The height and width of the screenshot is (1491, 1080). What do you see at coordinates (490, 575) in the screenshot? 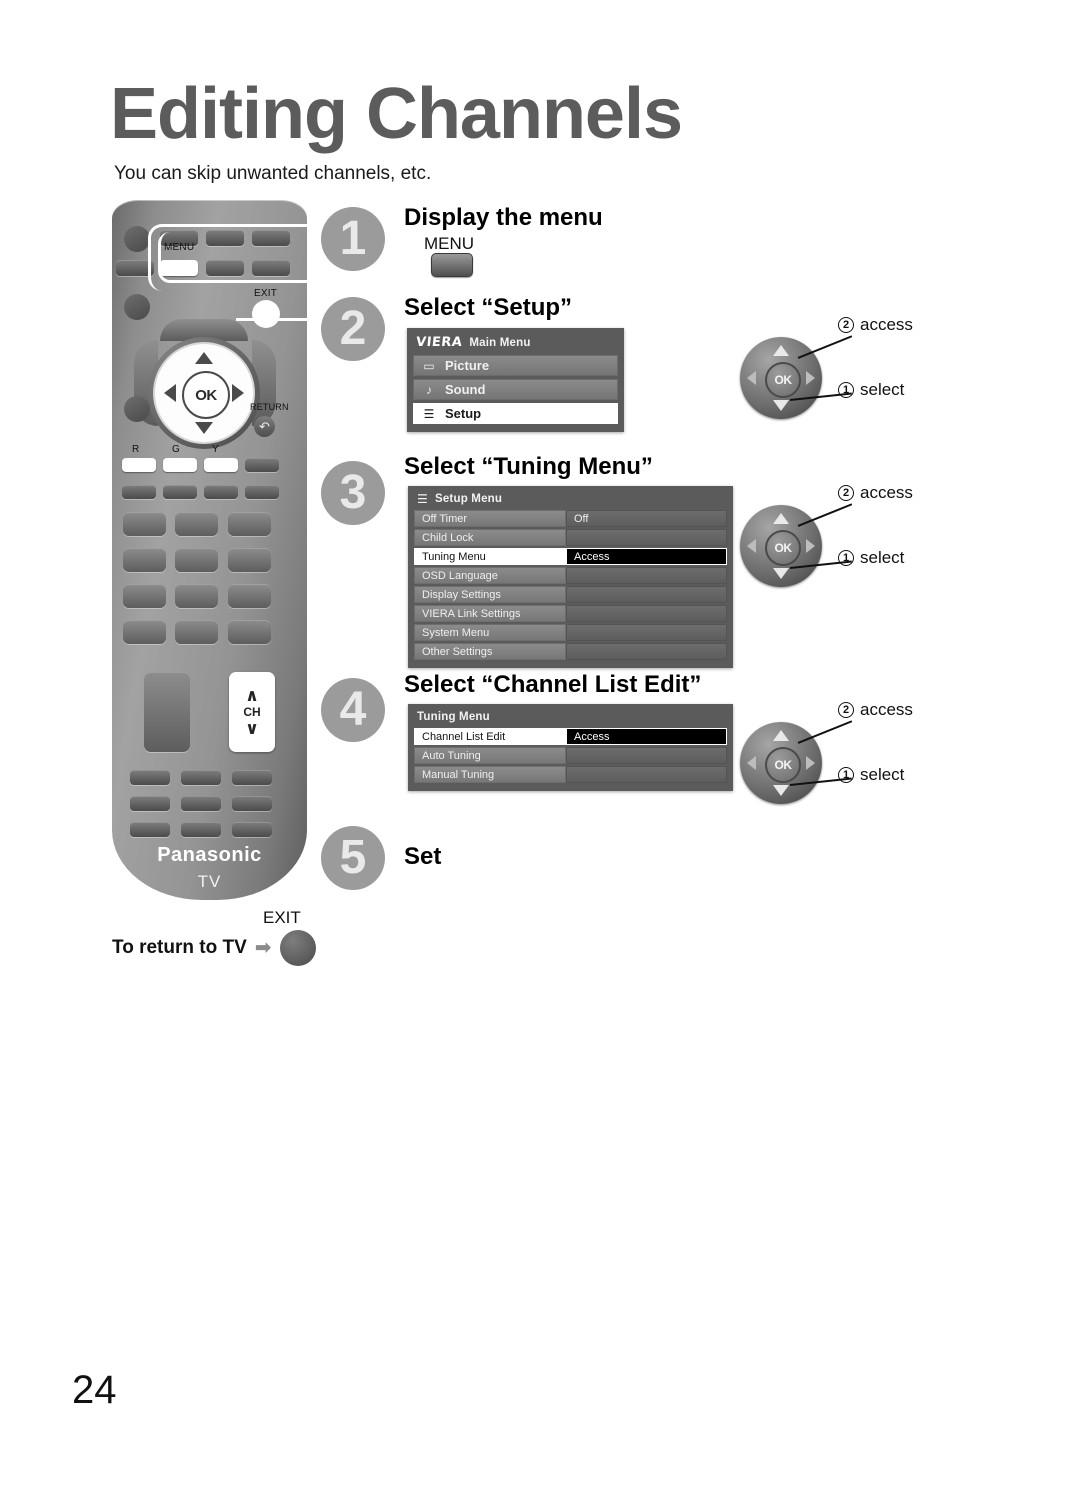
I see `row-label: OSD Language` at bounding box center [490, 575].